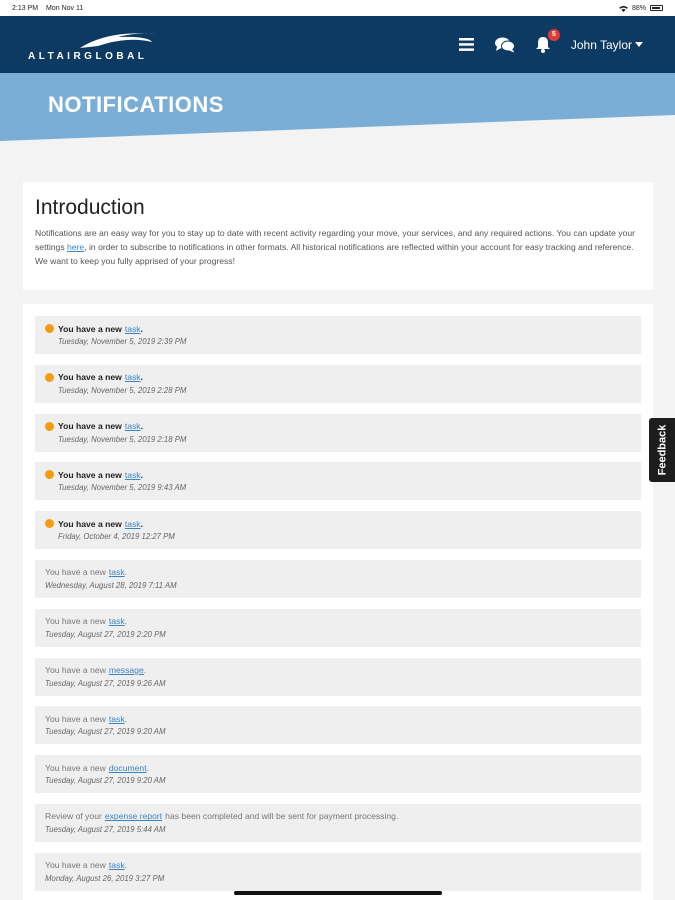  Describe the element at coordinates (122, 439) in the screenshot. I see `notification-date: Tuesday, November 5, 2019 2:18 PM` at that location.